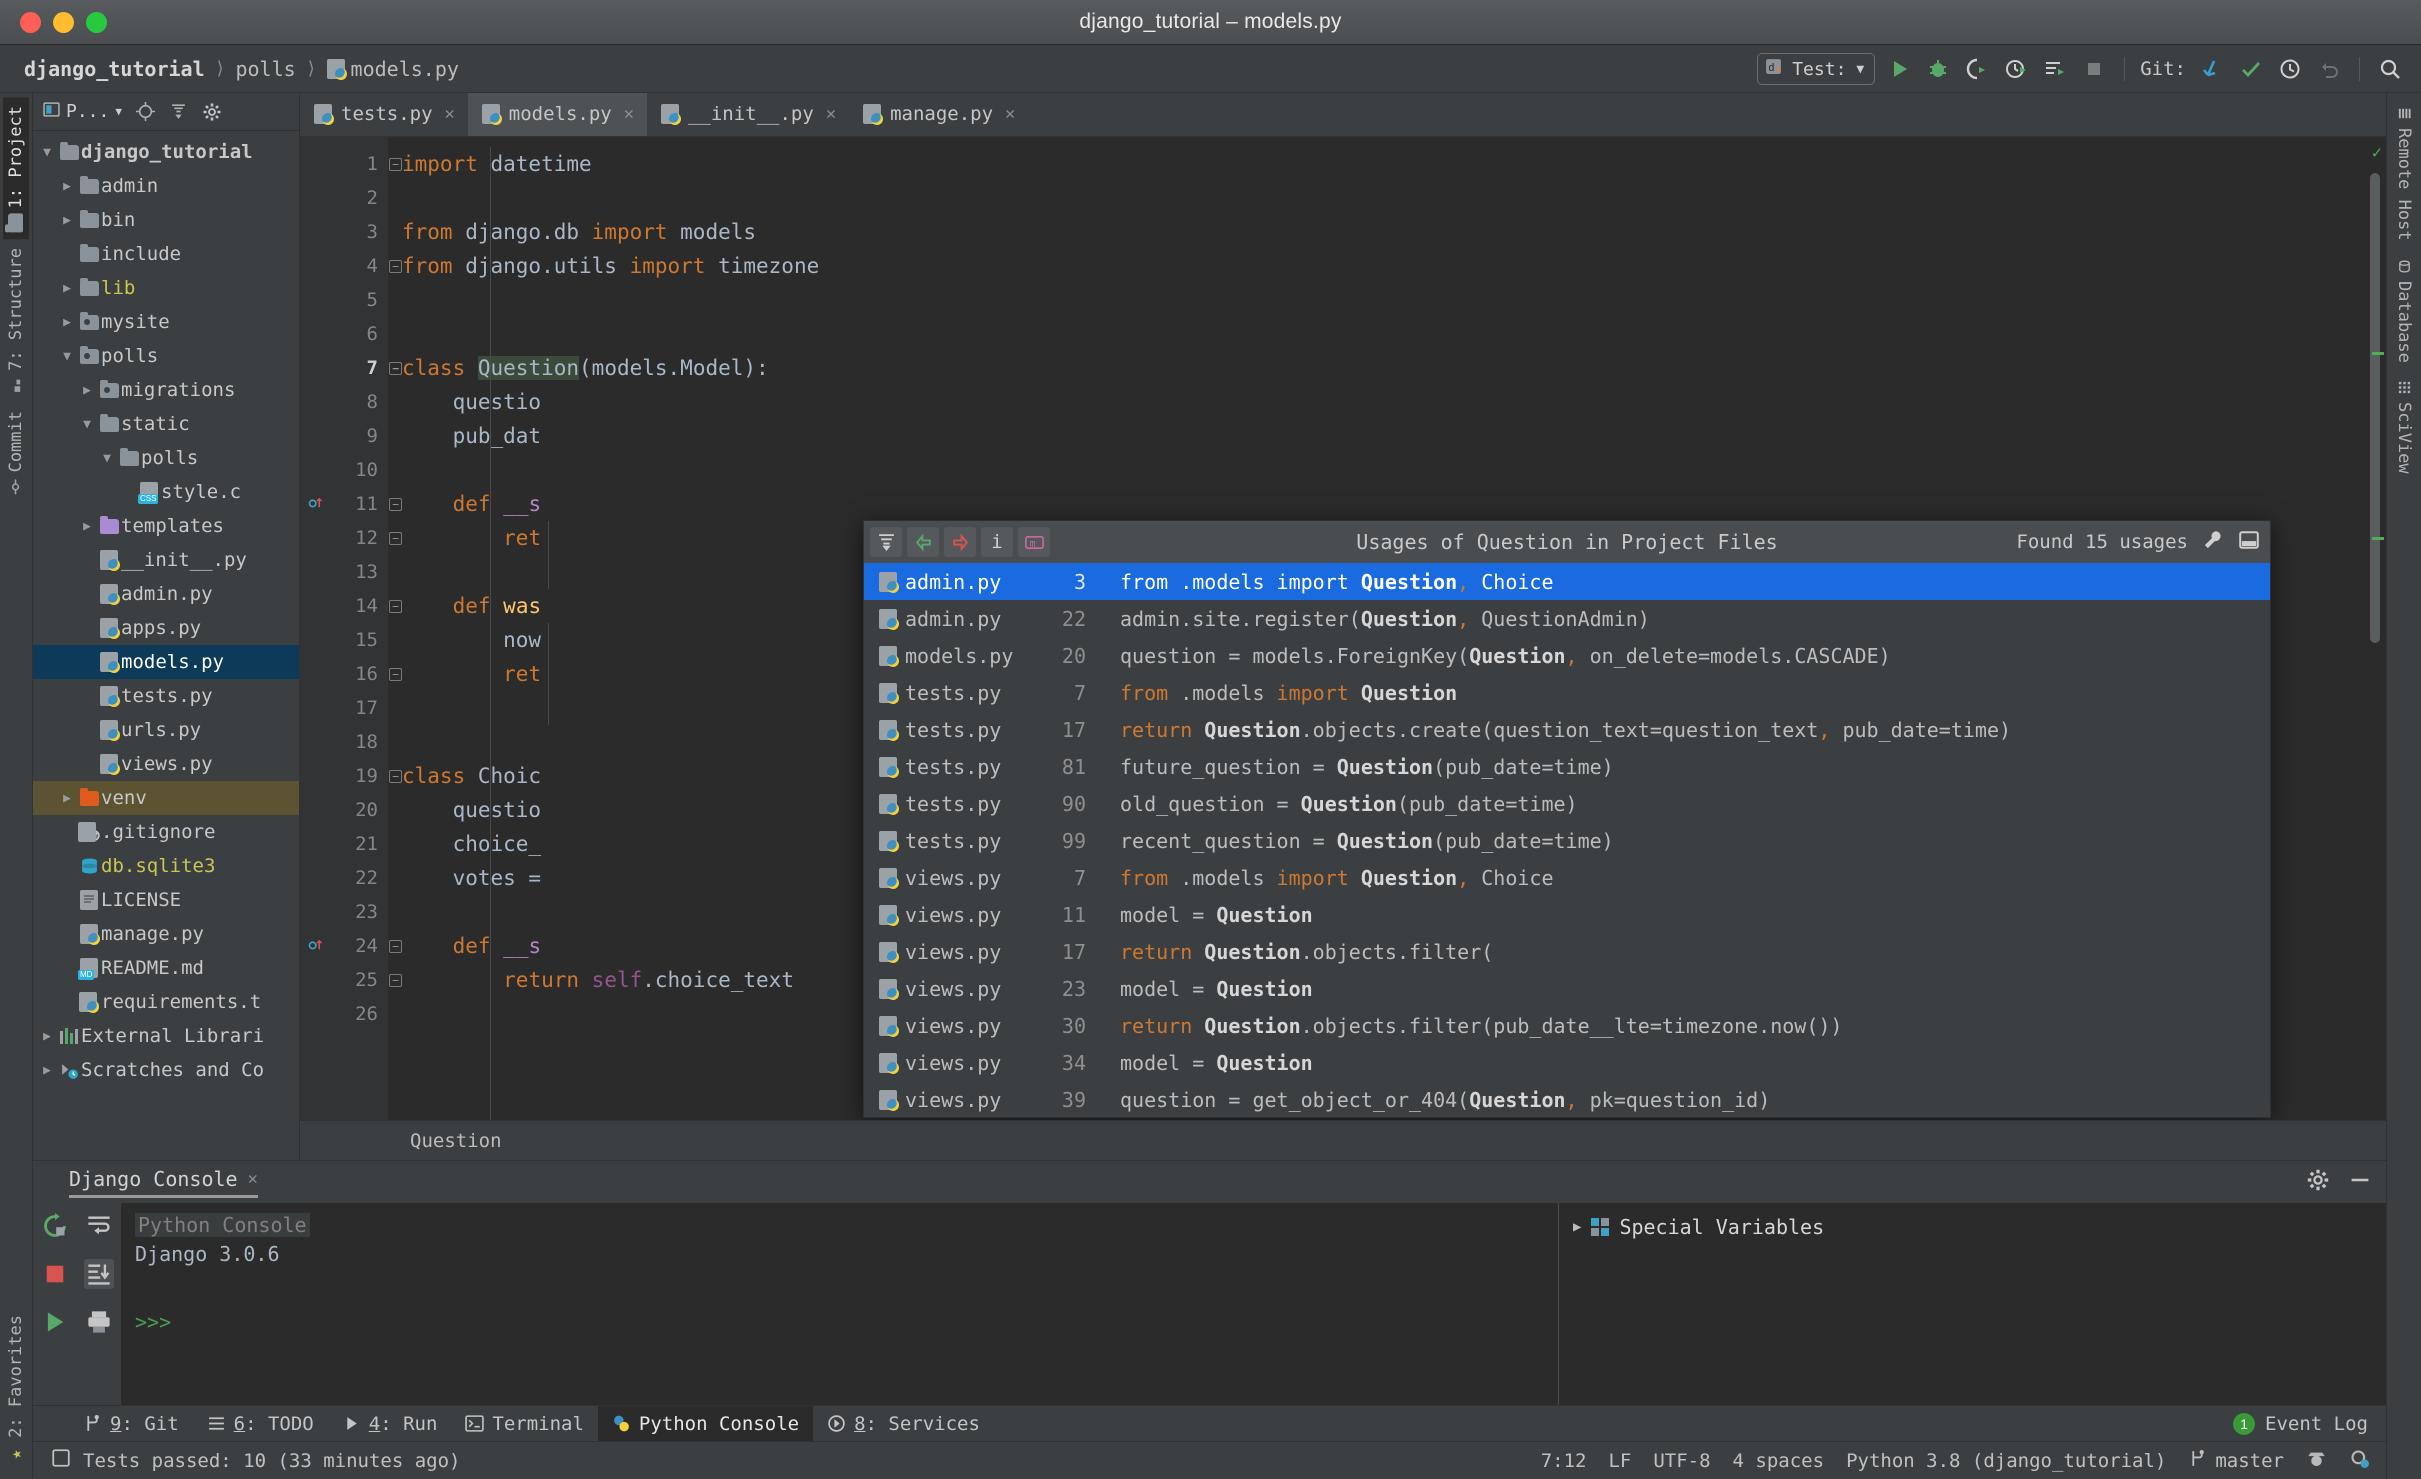 The width and height of the screenshot is (2421, 1479). What do you see at coordinates (2360, 1182) in the screenshot?
I see `hide-icon` at bounding box center [2360, 1182].